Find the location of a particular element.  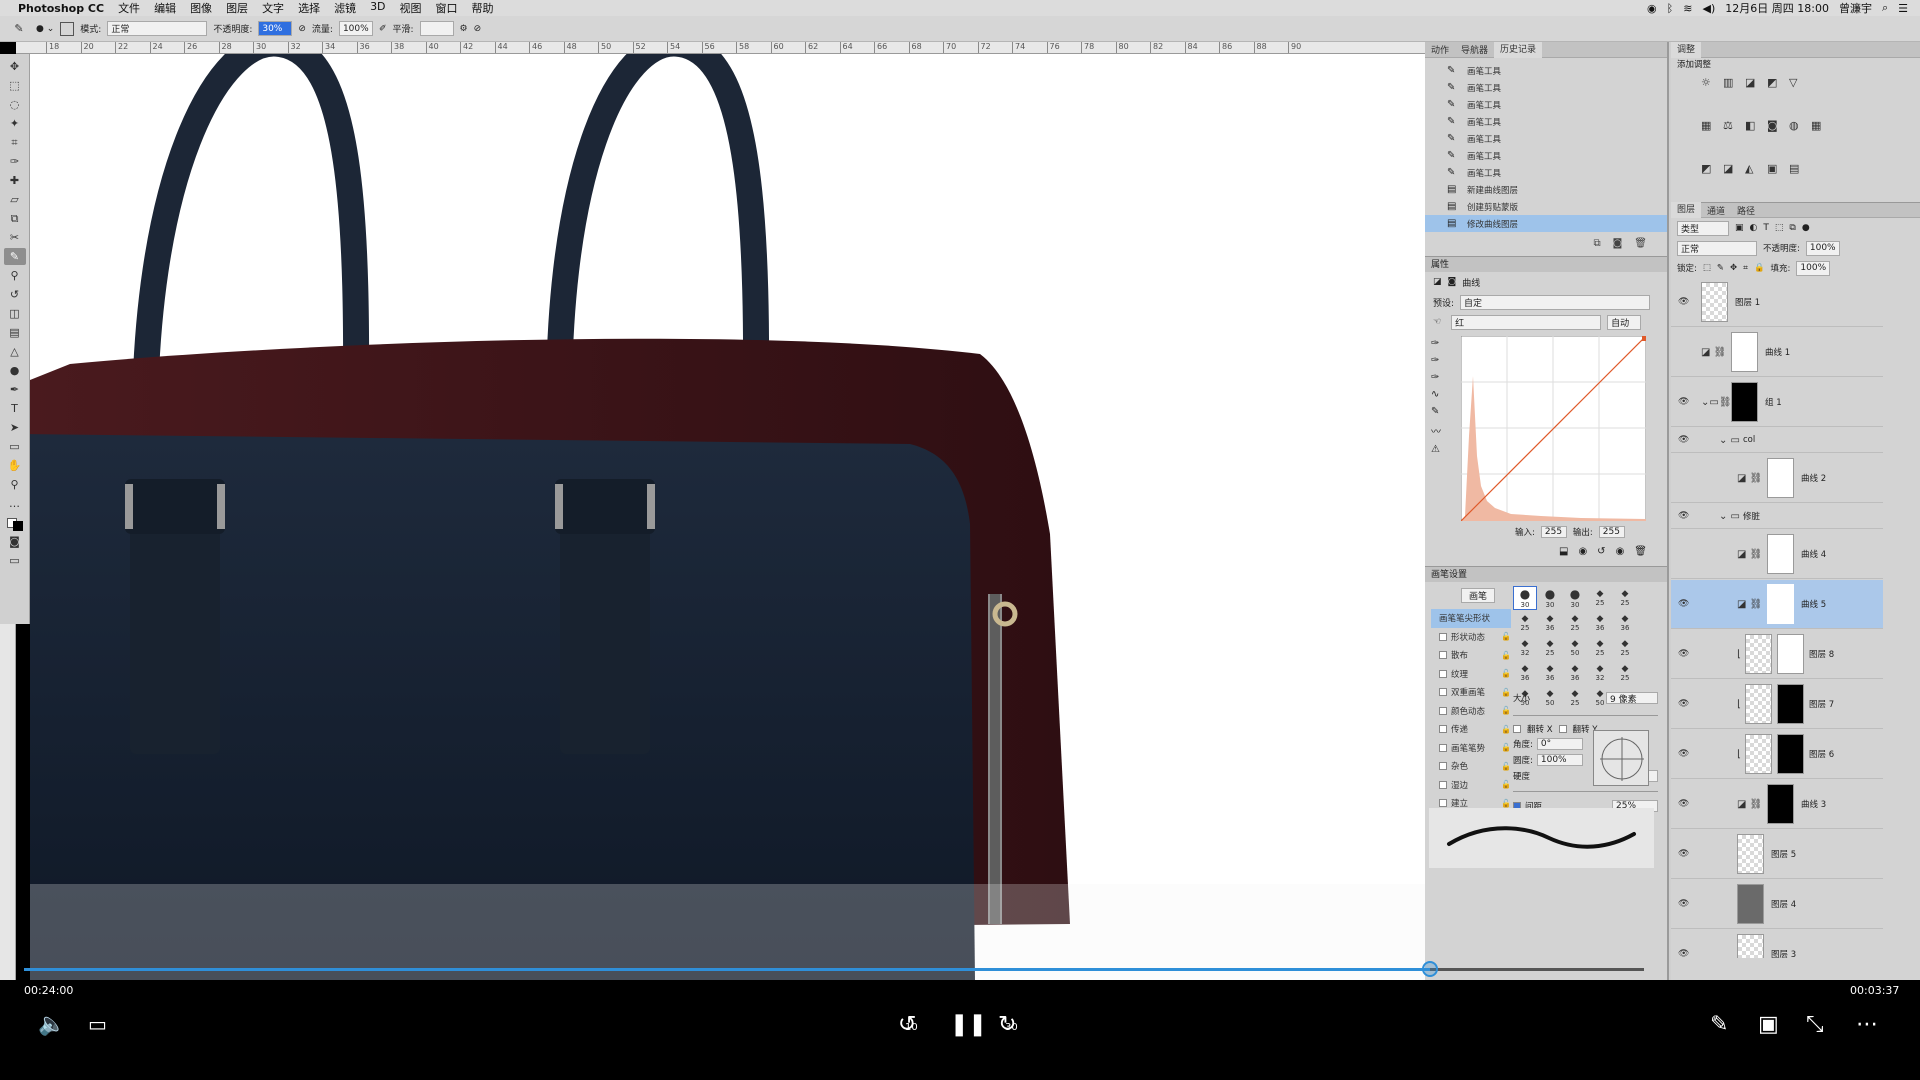

brush-panel-icon is located at coordinates (67, 28).